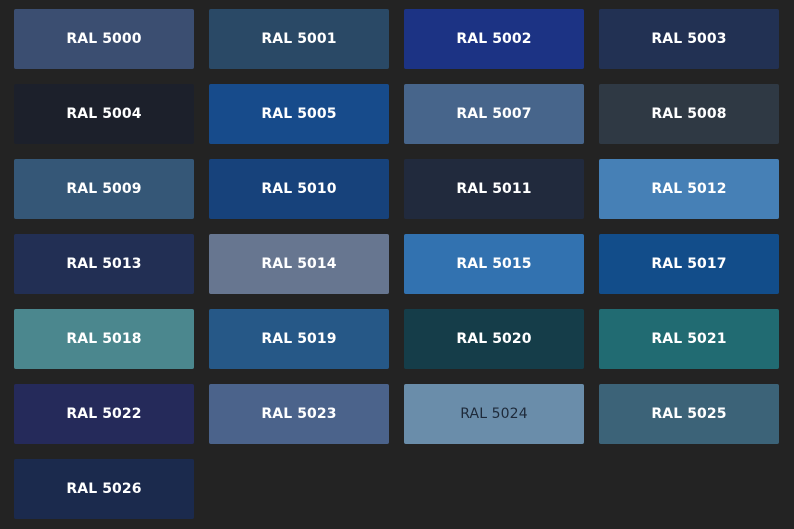 Image resolution: width=794 pixels, height=529 pixels. I want to click on color-swatch: RAL 5005, so click(299, 114).